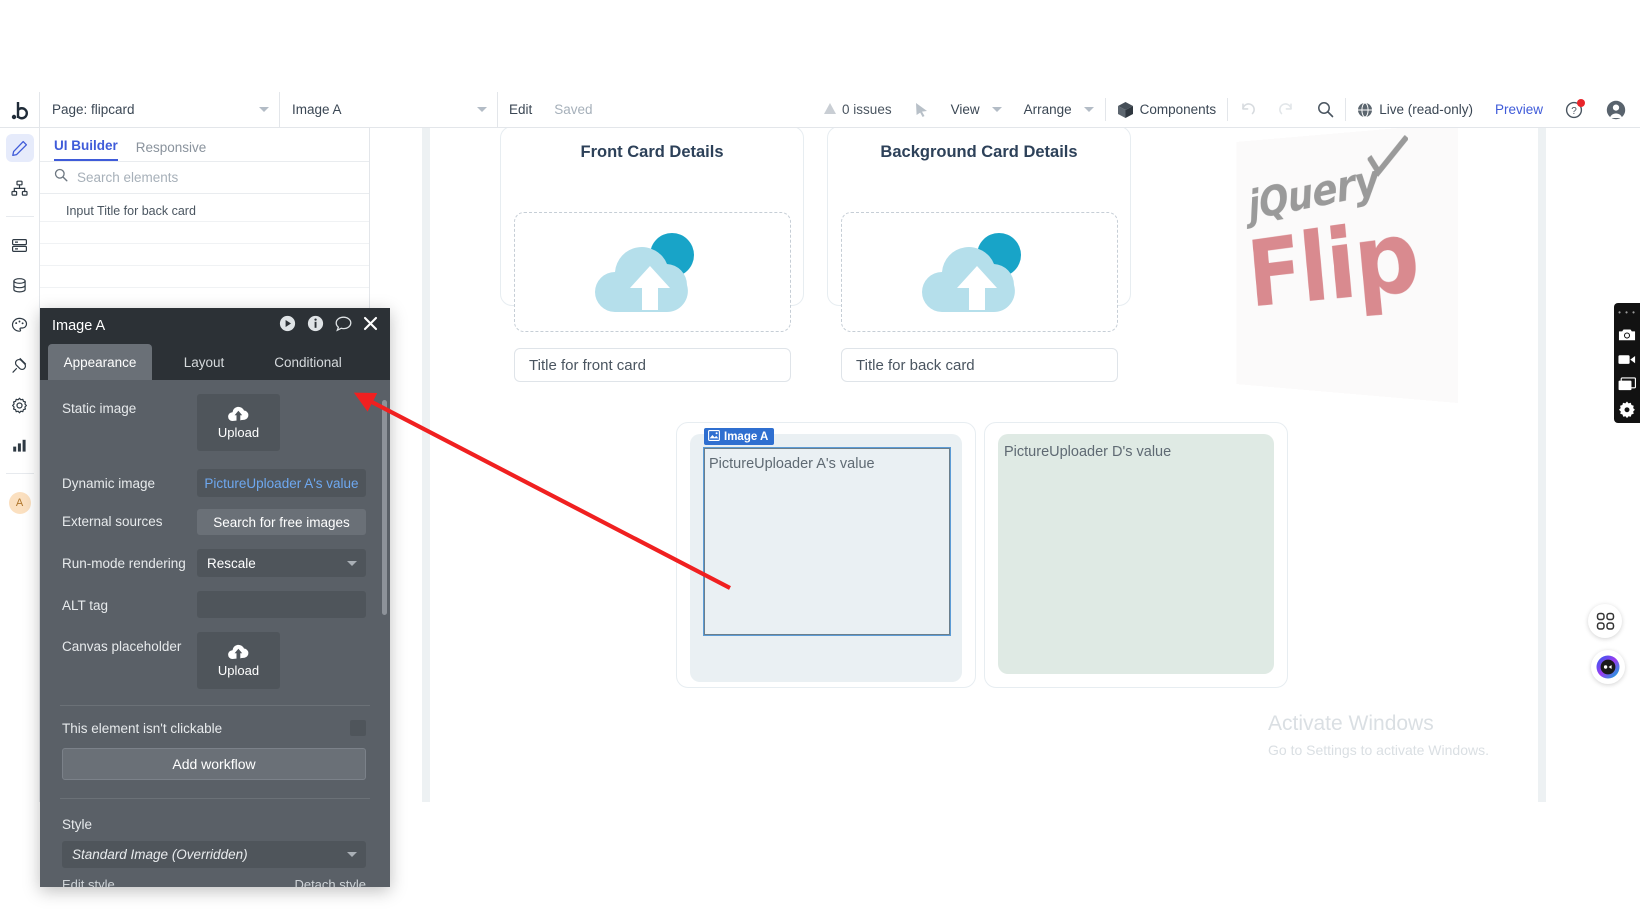 This screenshot has width=1640, height=924. Describe the element at coordinates (238, 660) in the screenshot. I see `canvas-placeholder-upload-button: Upload` at that location.